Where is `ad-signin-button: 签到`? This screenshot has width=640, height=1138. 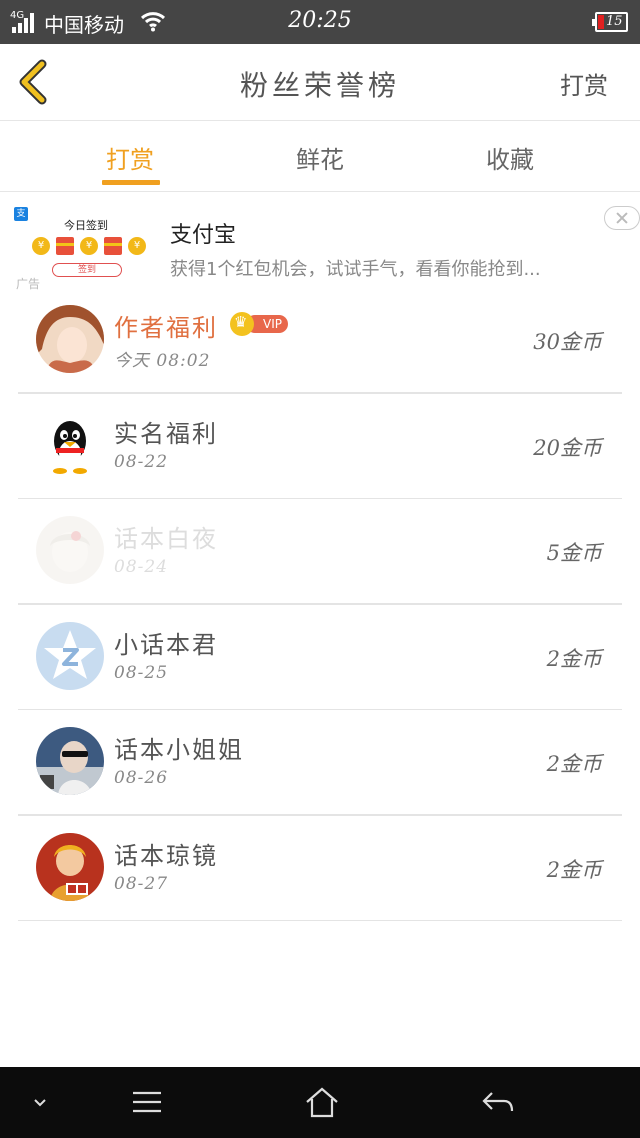
ad-signin-button: 签到 is located at coordinates (87, 270).